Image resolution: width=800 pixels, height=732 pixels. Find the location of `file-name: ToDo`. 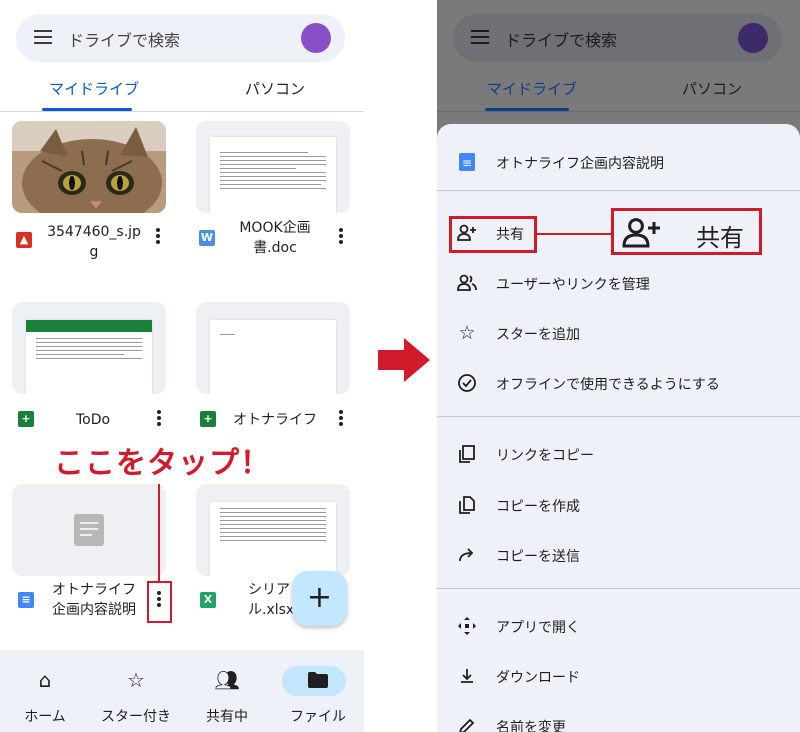

file-name: ToDo is located at coordinates (93, 420).